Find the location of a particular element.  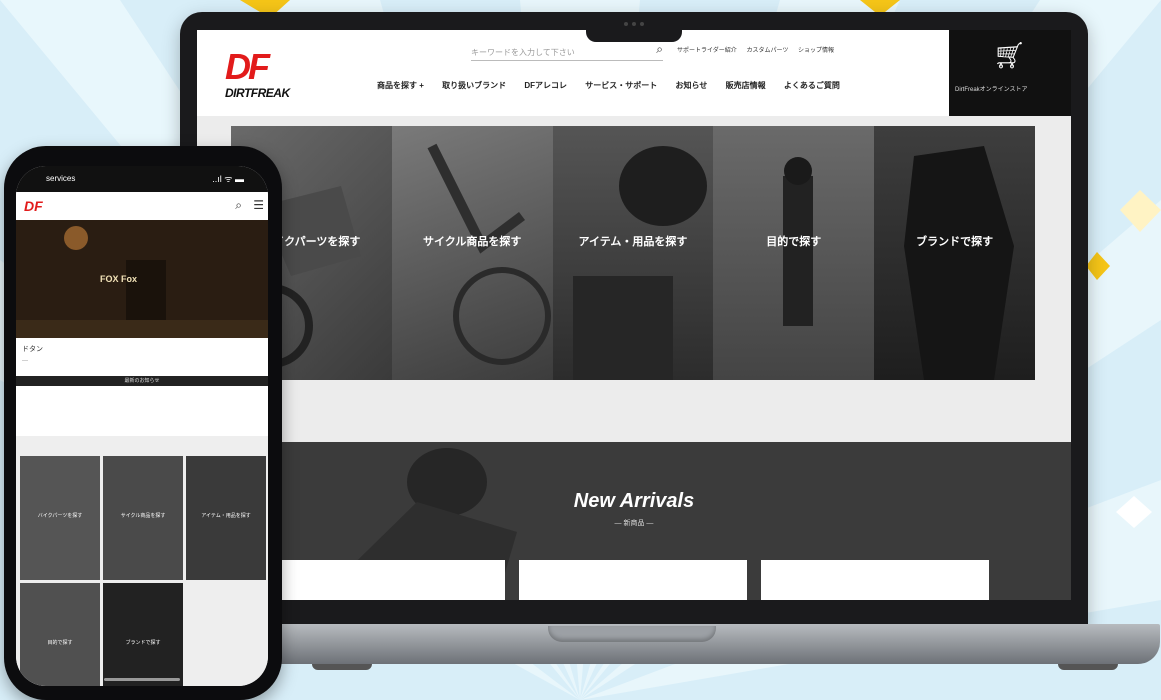

category-panel: ブランドで探す is located at coordinates (954, 253).